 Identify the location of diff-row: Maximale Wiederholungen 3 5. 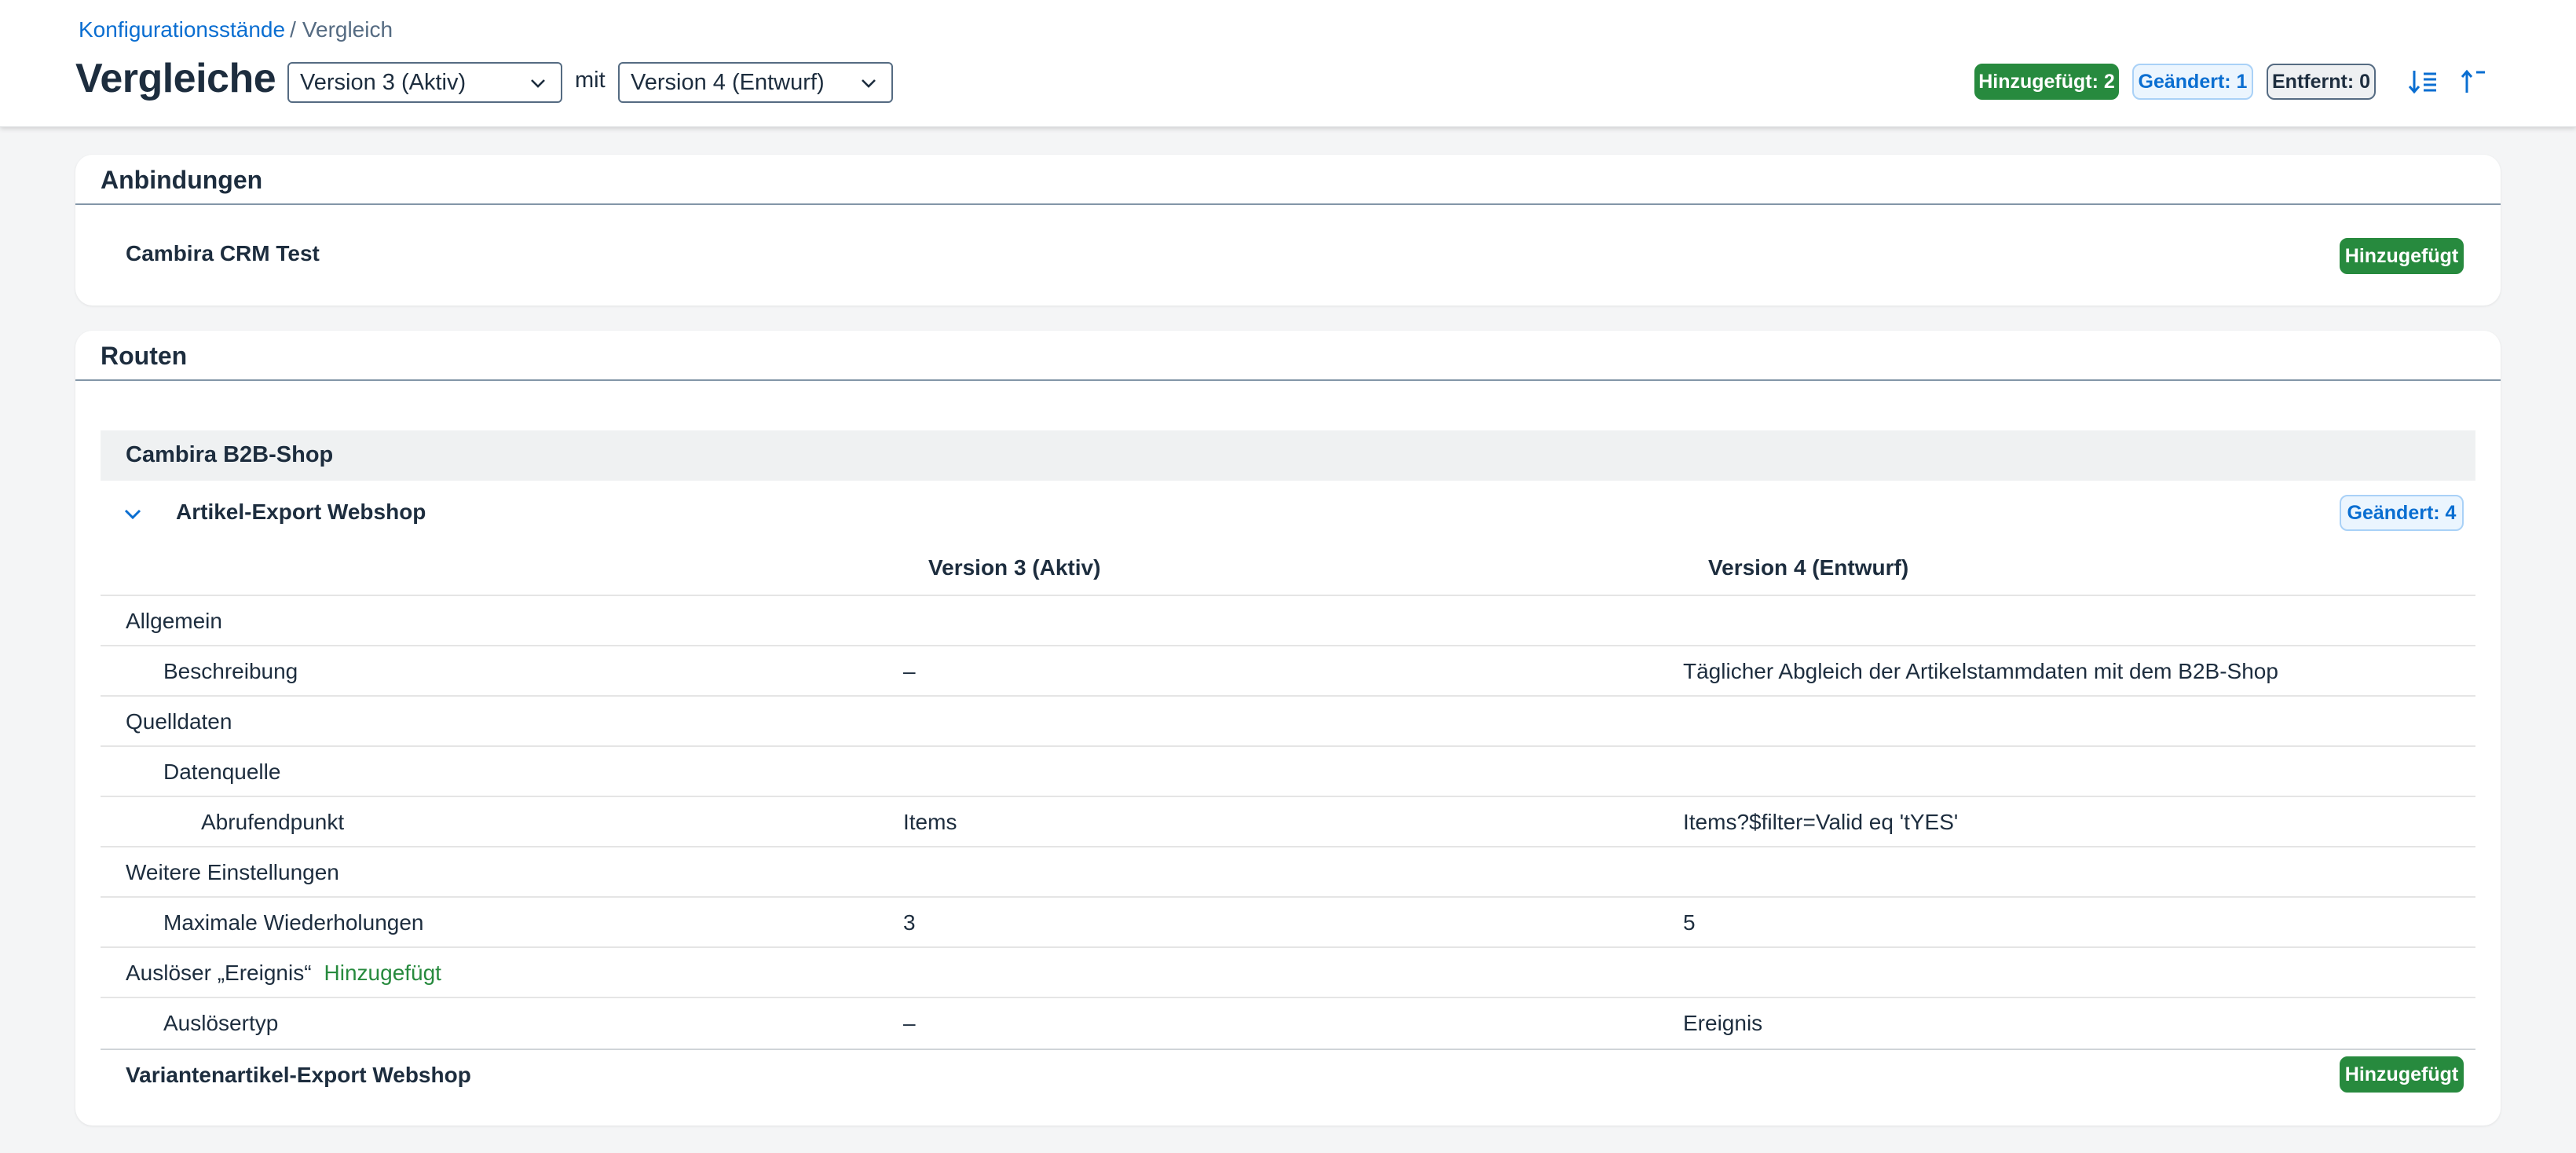
(1288, 921).